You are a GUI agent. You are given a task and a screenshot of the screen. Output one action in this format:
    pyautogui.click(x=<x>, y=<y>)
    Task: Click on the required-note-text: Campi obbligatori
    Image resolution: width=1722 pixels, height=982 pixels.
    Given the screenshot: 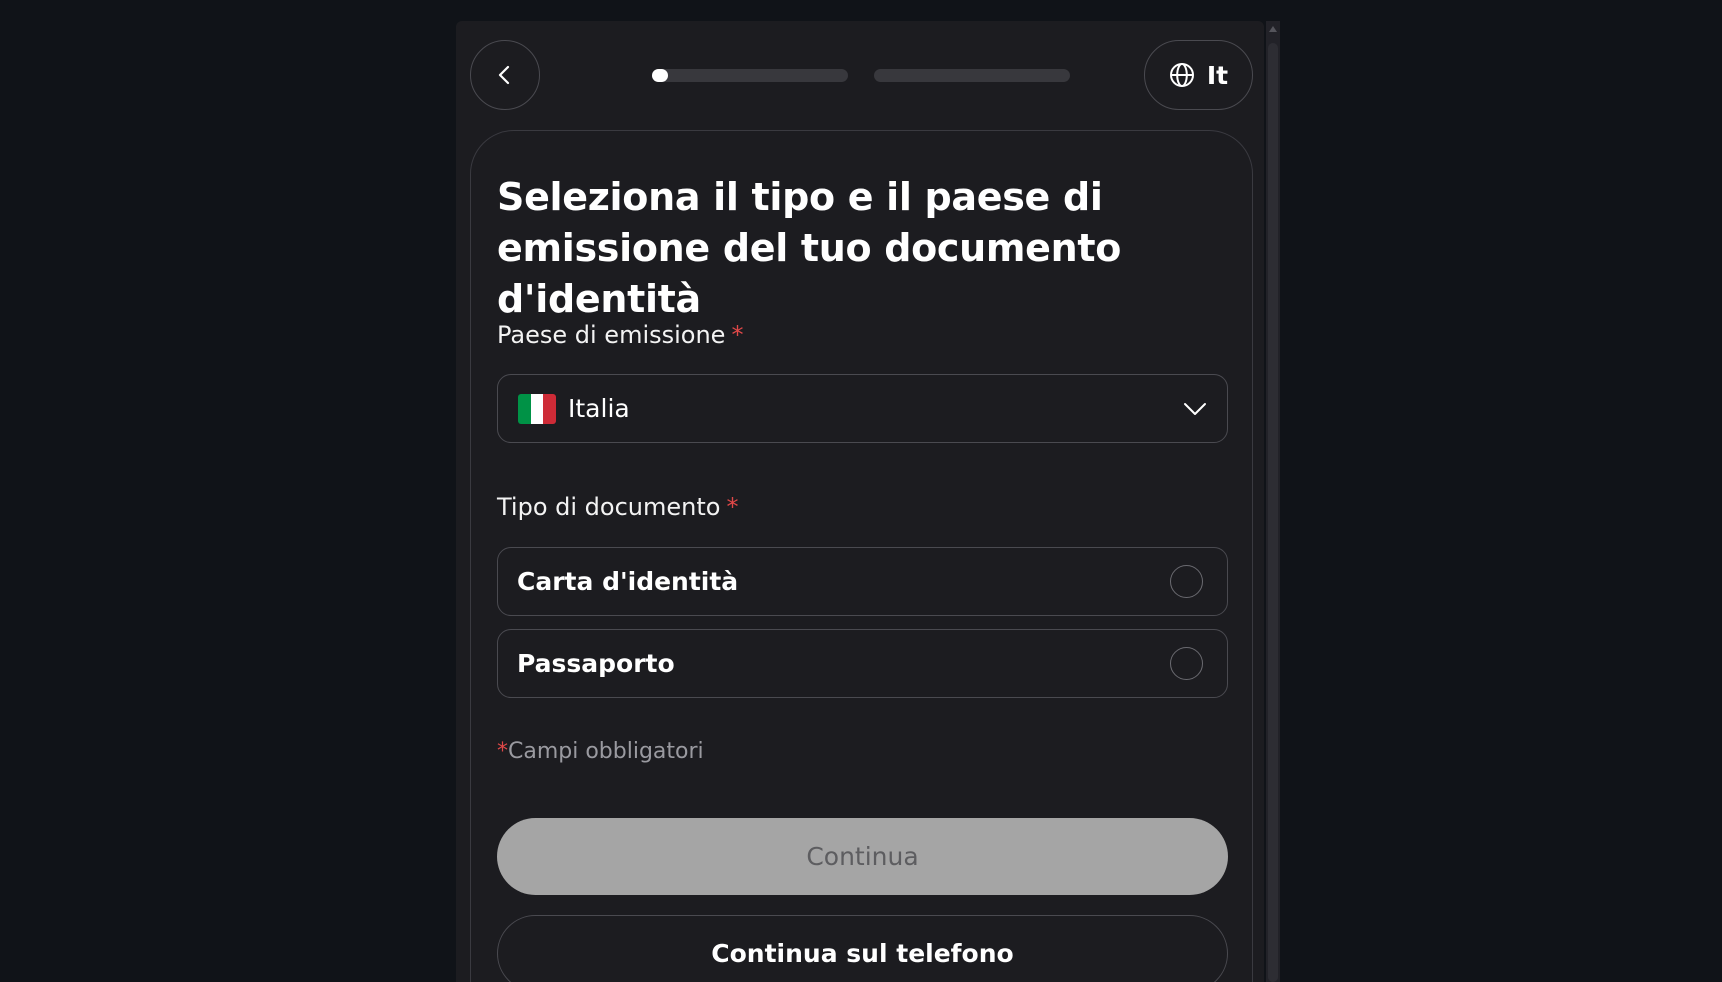 What is the action you would take?
    pyautogui.click(x=606, y=751)
    